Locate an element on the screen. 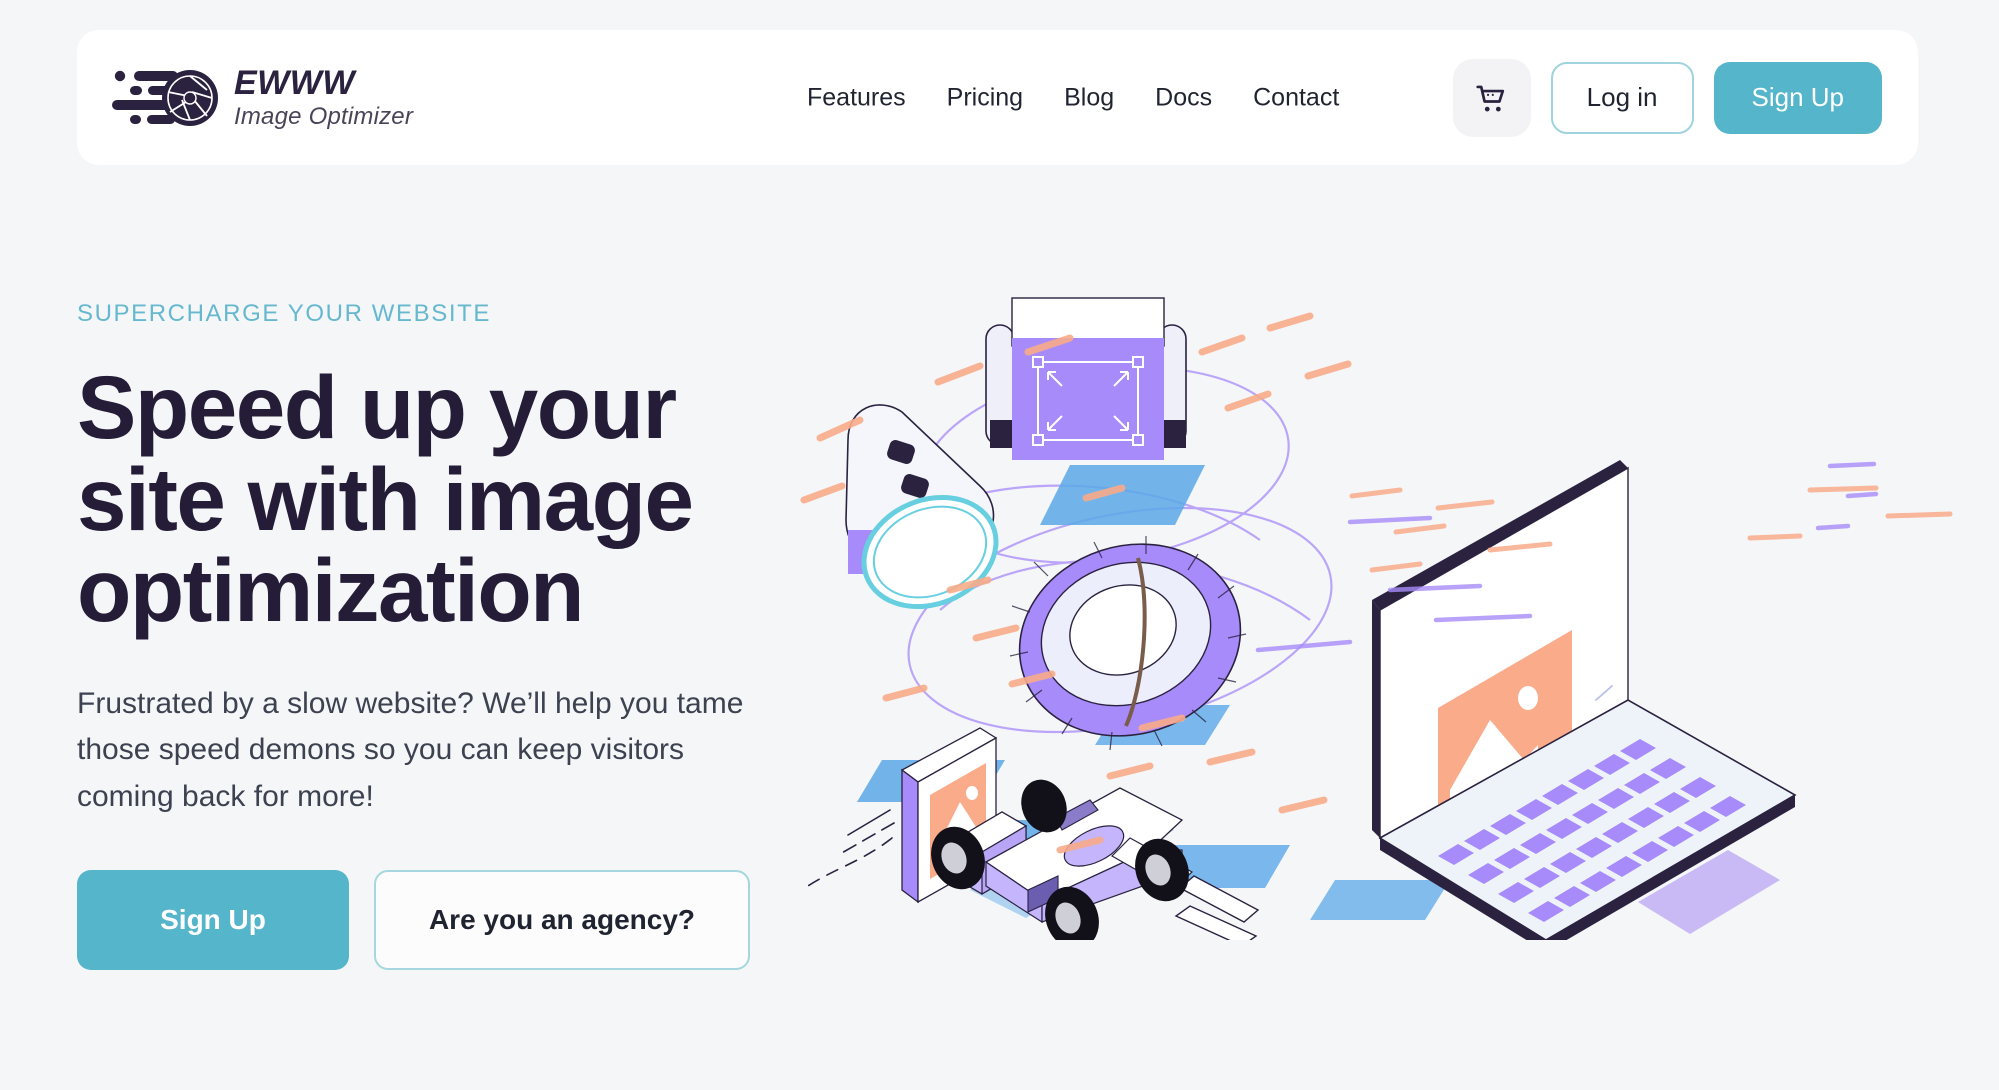  nav-item-docs: Docs is located at coordinates (1183, 97).